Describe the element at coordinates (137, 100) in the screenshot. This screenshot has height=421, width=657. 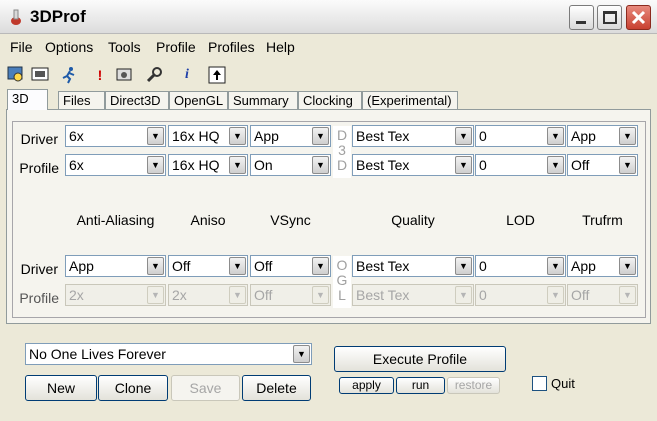
I see `tab-direct3d: Direct3D` at that location.